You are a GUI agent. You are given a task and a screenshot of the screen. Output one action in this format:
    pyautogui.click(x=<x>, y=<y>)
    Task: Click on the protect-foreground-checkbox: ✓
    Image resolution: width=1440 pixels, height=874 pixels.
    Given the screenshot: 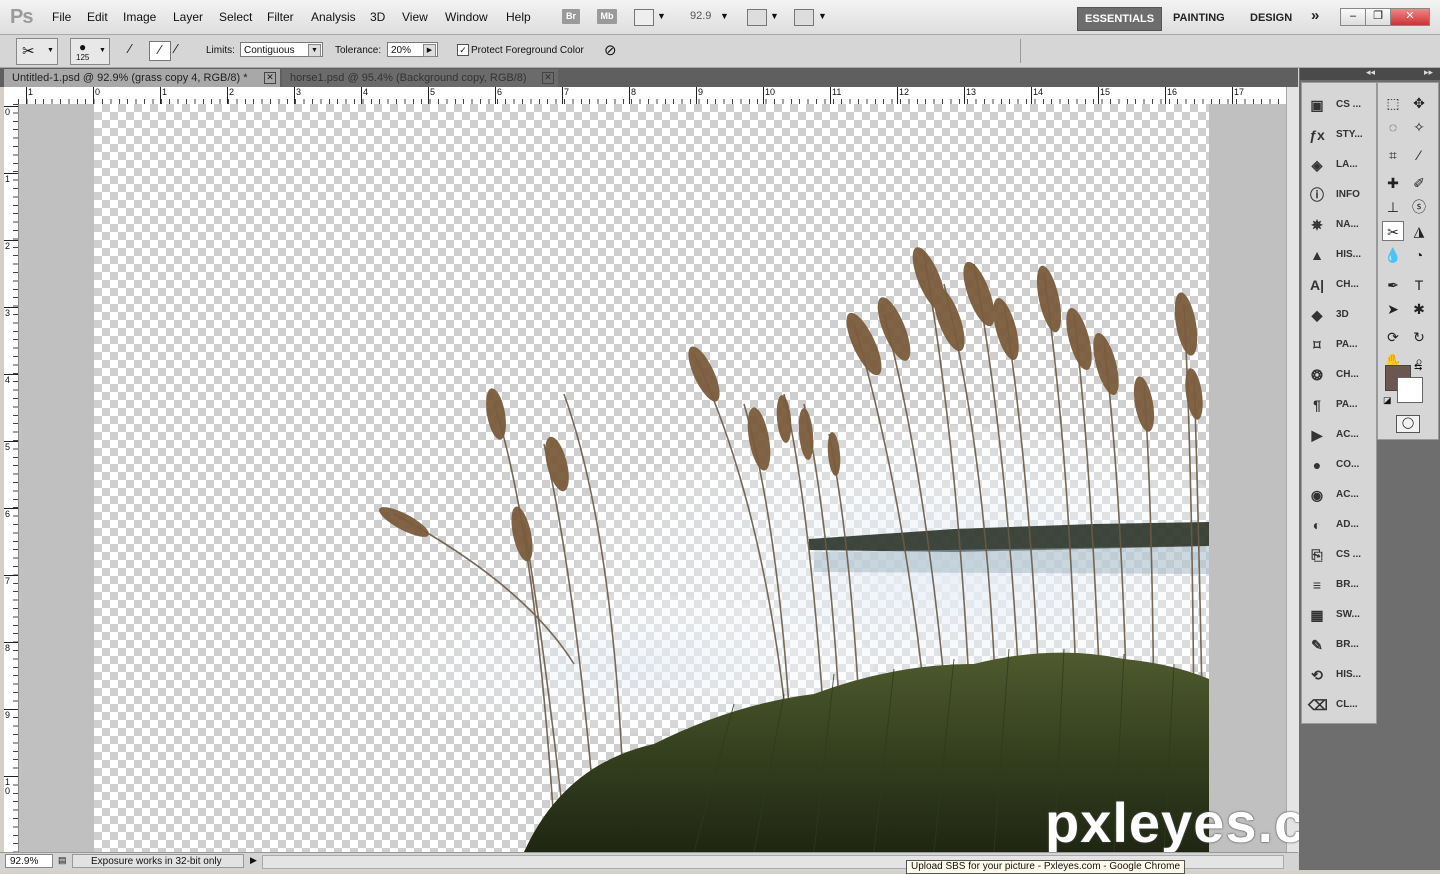 What is the action you would take?
    pyautogui.click(x=463, y=50)
    